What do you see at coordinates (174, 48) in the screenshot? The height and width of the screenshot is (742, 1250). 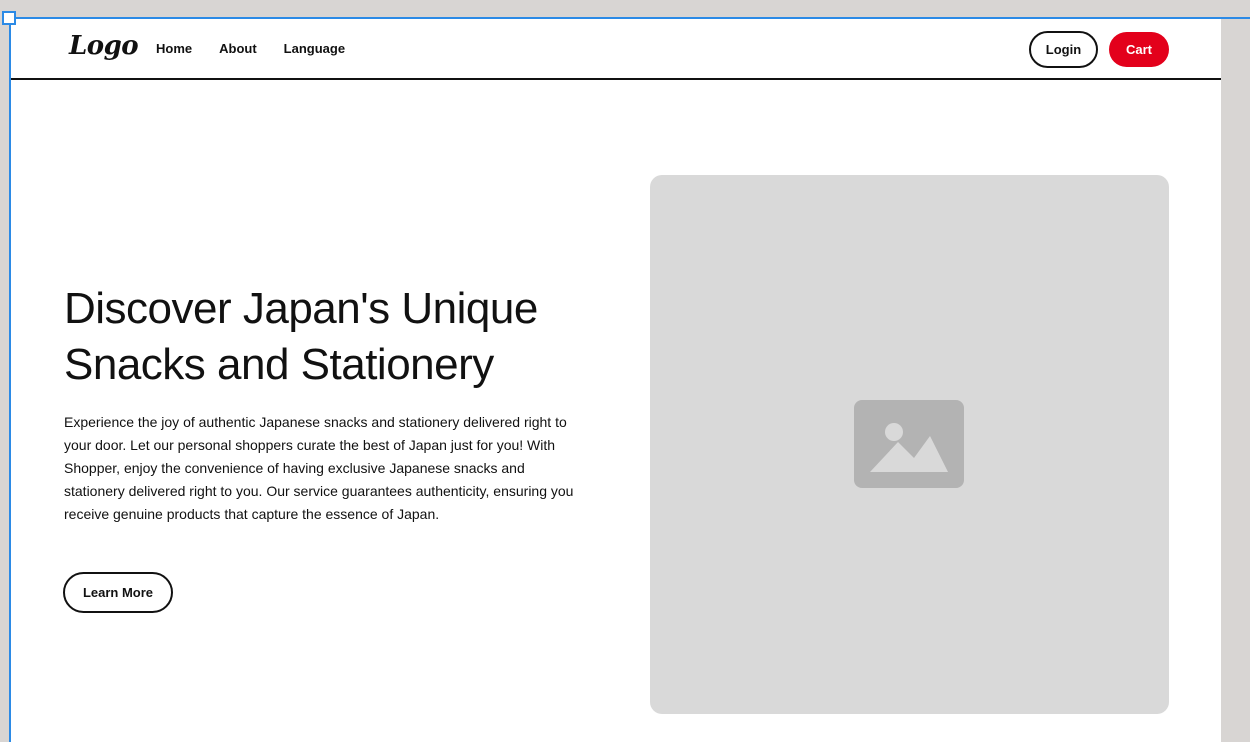 I see `nav-link-home: Home` at bounding box center [174, 48].